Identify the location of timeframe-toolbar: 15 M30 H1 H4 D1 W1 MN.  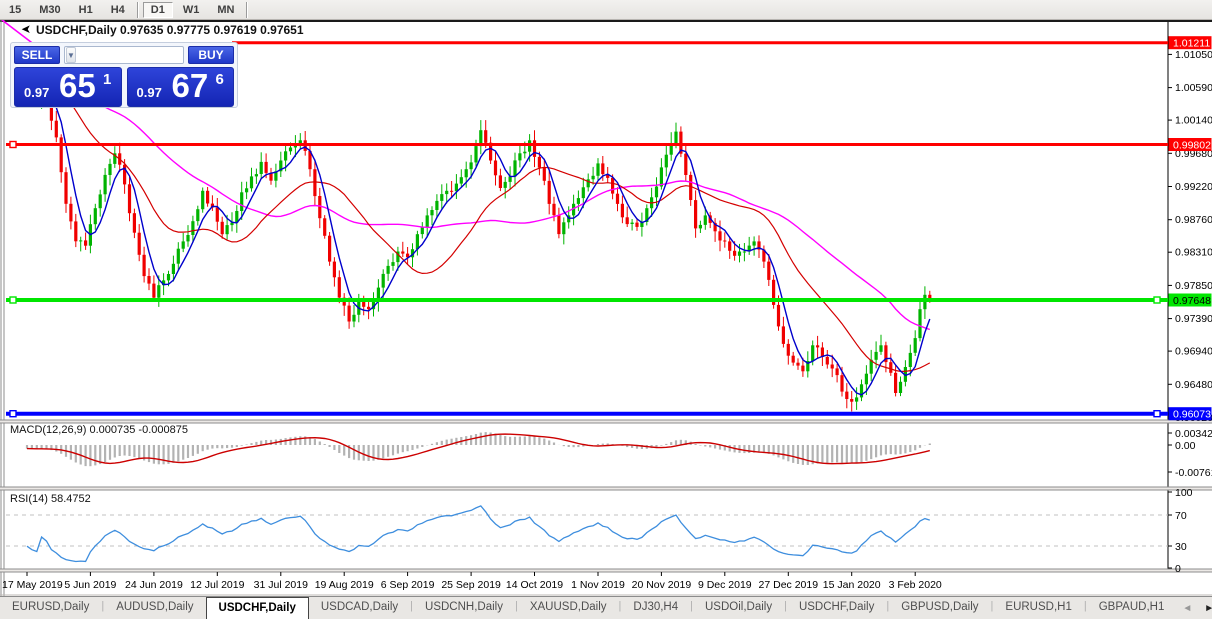
(606, 10).